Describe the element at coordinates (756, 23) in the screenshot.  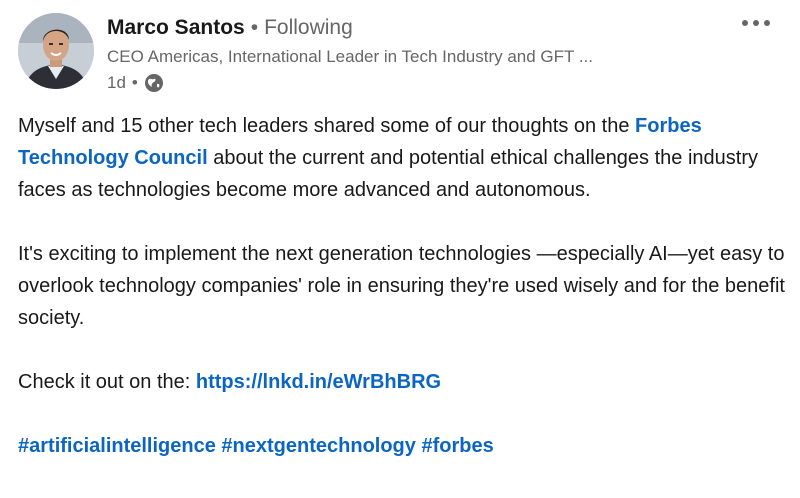
I see `more-options-icon` at that location.